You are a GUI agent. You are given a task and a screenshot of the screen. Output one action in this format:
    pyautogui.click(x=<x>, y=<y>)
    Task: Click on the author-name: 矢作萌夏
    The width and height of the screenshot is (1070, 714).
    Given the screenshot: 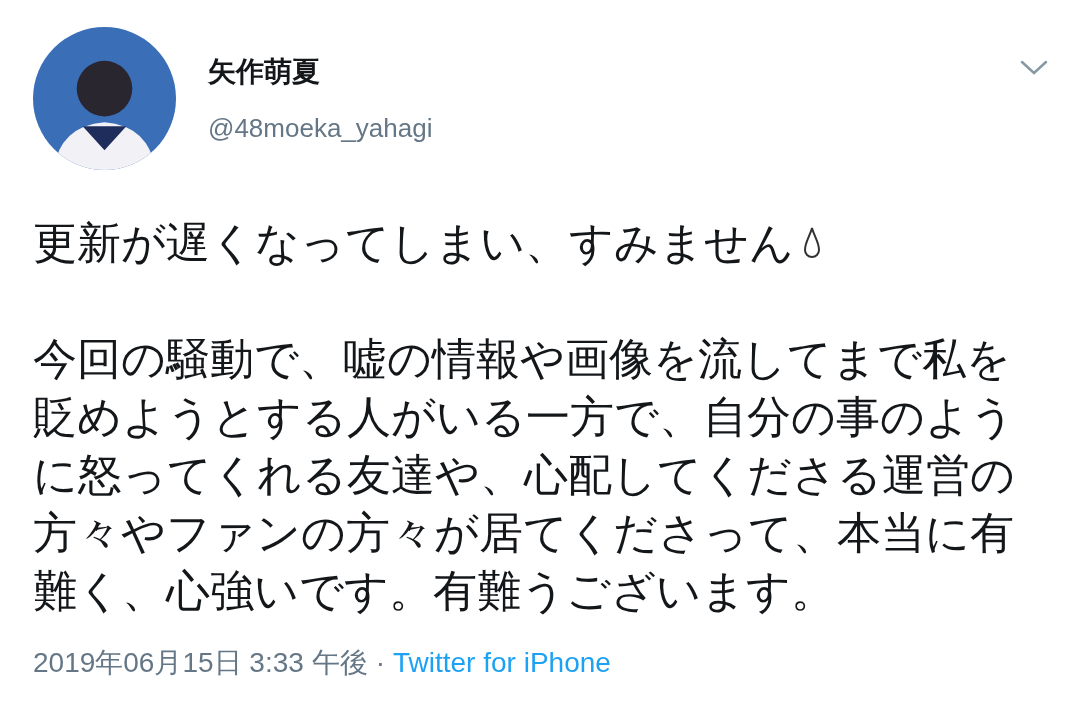 What is the action you would take?
    pyautogui.click(x=320, y=72)
    